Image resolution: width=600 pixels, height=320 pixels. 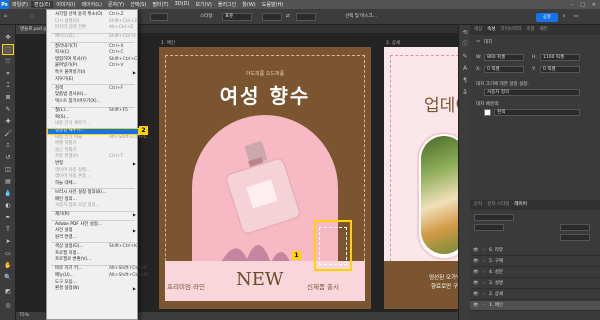 What do you see at coordinates (8, 241) in the screenshot?
I see `path-selection-tool-icon: ➤` at bounding box center [8, 241].